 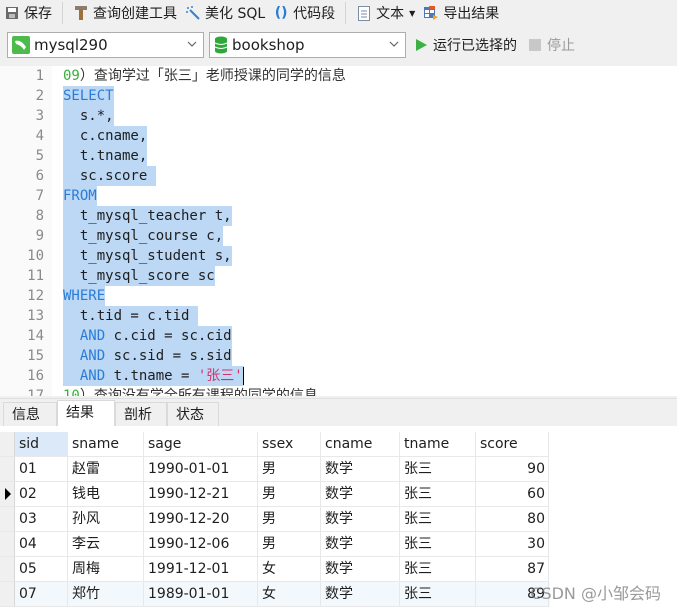 I want to click on line-number: 17, so click(x=35, y=392).